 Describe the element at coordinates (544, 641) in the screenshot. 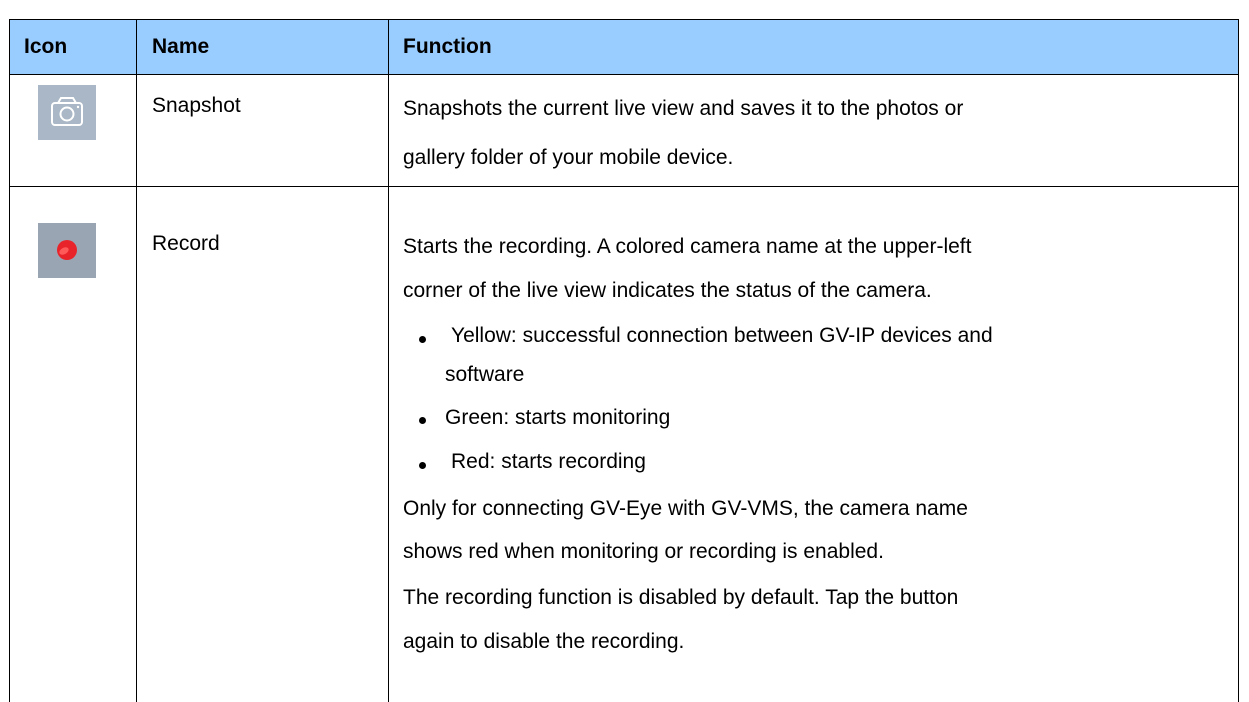

I see `record-note2-line-2: again to disable the recording.` at that location.